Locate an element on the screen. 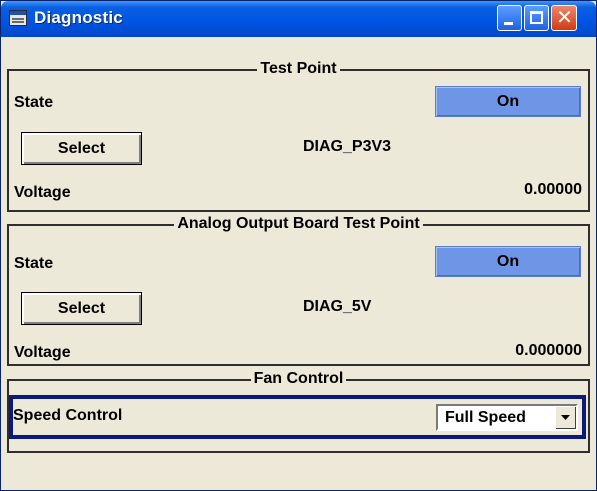  title-bar: Diagnostic ✕ is located at coordinates (298, 19).